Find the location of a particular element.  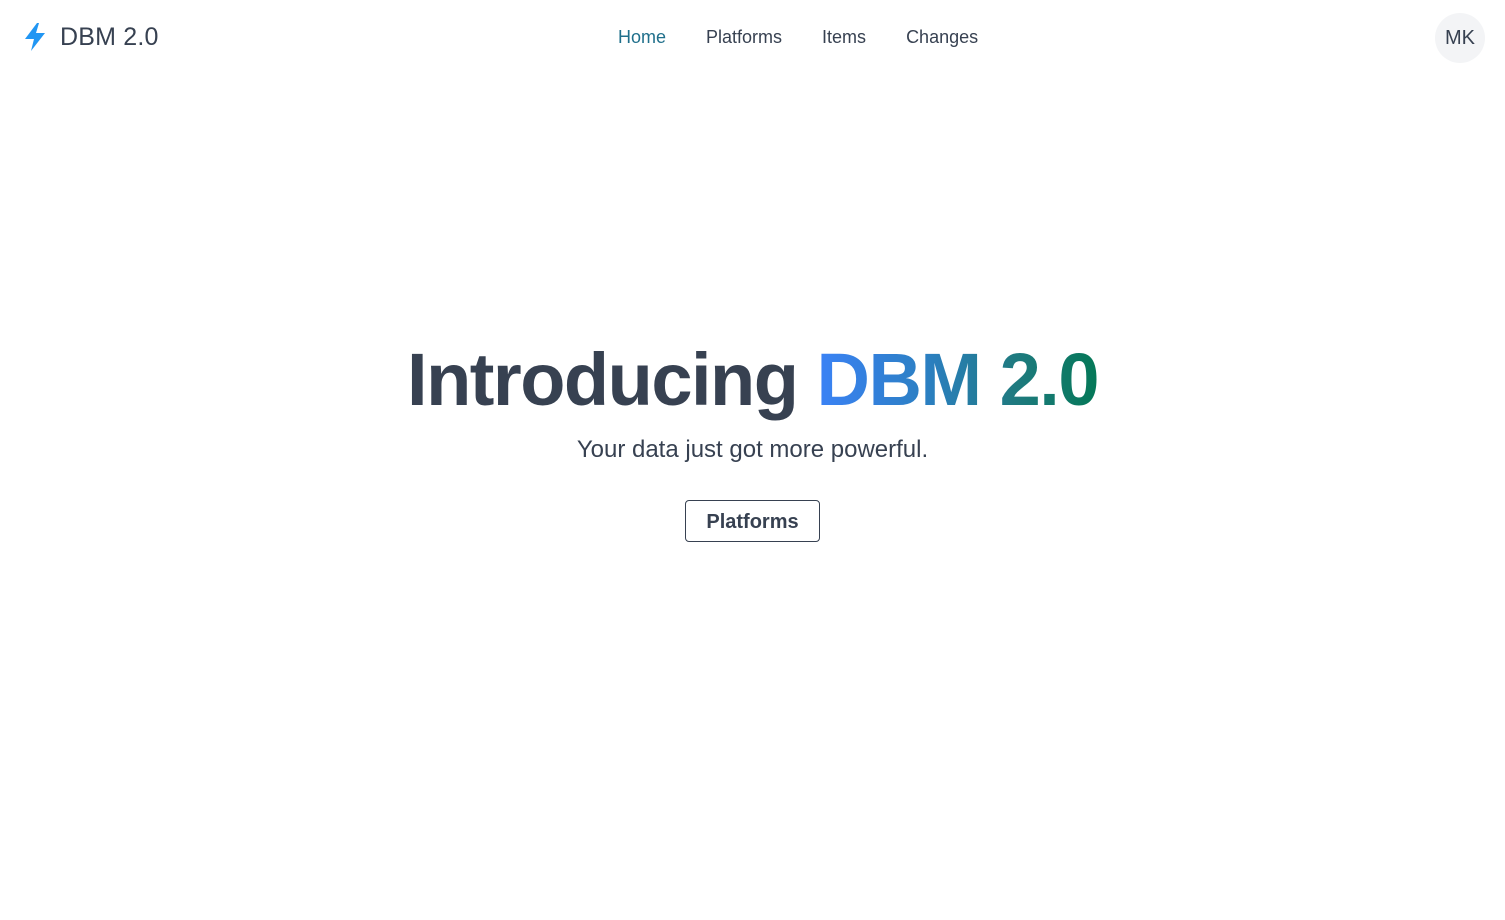

user-initials: MK is located at coordinates (1460, 37).